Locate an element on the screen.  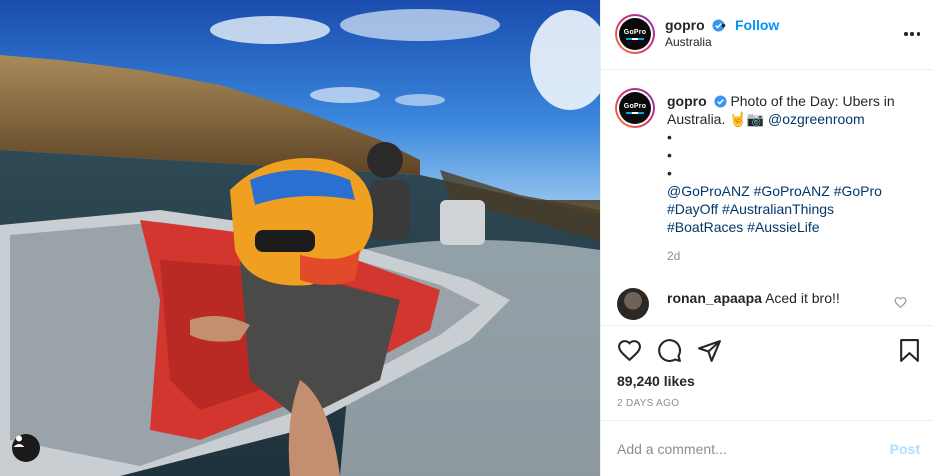
comment-text: ronan_apaapa Aced it bro!! is located at coordinates (753, 298).